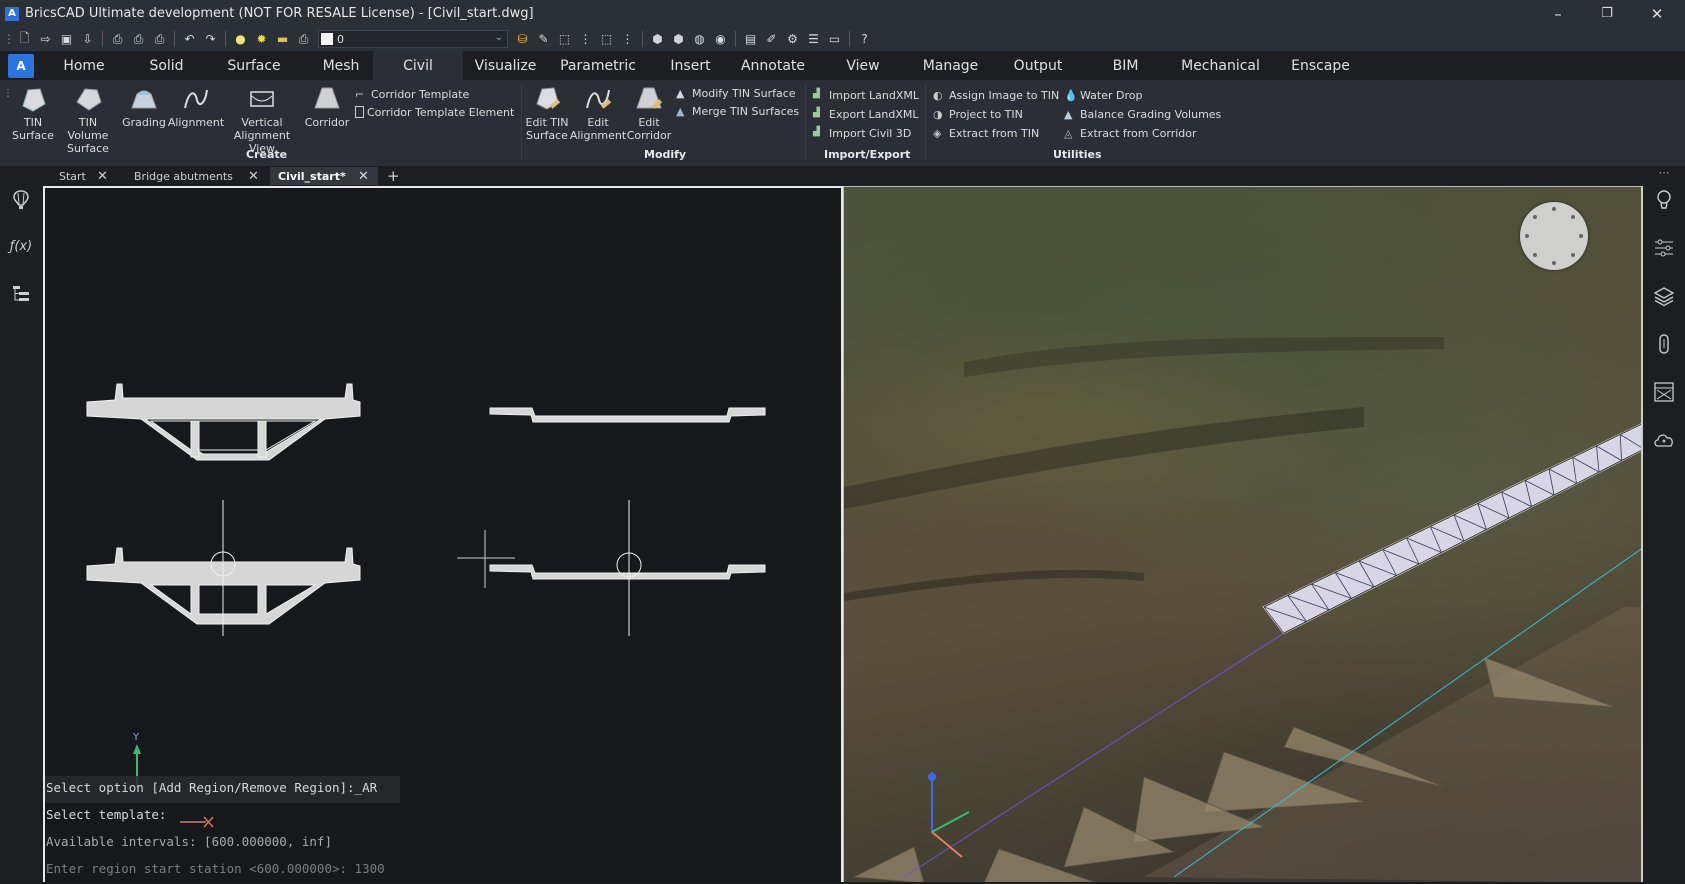 This screenshot has height=884, width=1685. What do you see at coordinates (862, 133) in the screenshot?
I see `import-civil3d-button: ▟ Import Civil 3D` at bounding box center [862, 133].